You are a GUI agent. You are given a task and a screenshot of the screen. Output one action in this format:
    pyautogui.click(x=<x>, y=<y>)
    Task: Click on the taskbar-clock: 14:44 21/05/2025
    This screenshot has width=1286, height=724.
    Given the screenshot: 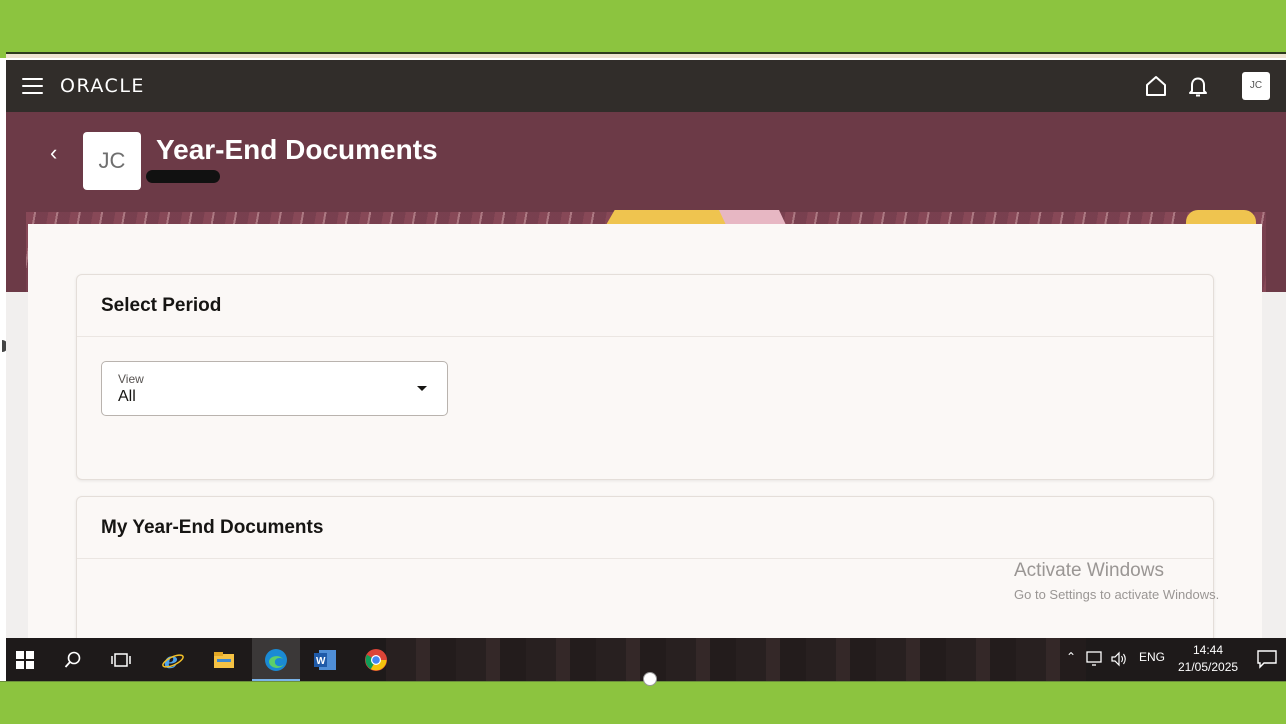 What is the action you would take?
    pyautogui.click(x=1208, y=659)
    